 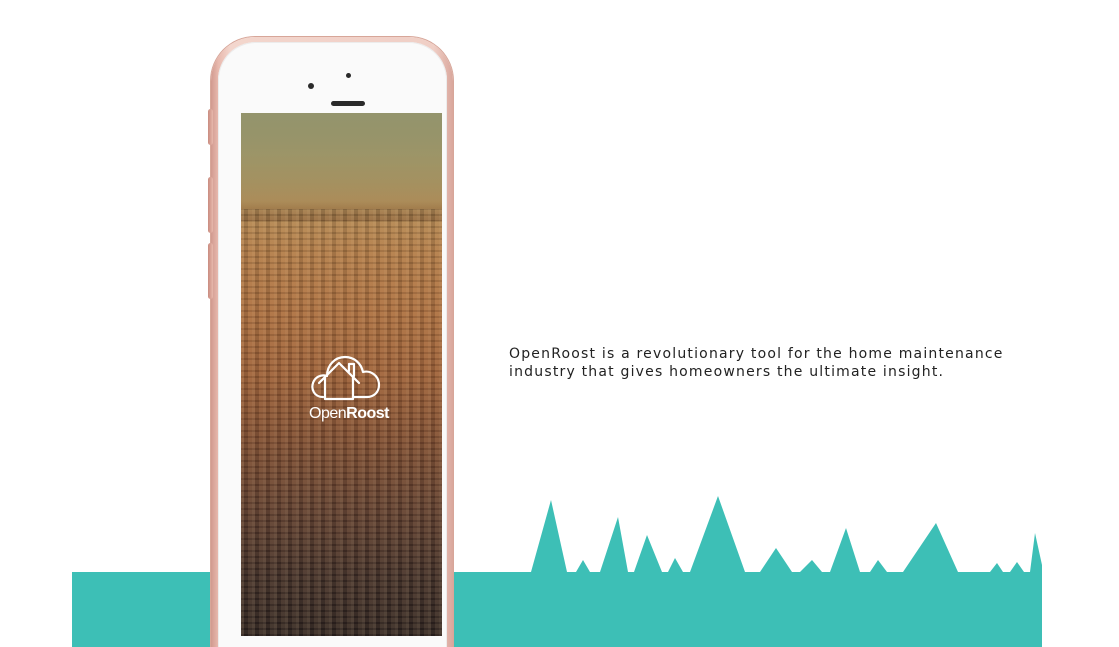 What do you see at coordinates (346, 378) in the screenshot?
I see `cloud-house-logo-icon` at bounding box center [346, 378].